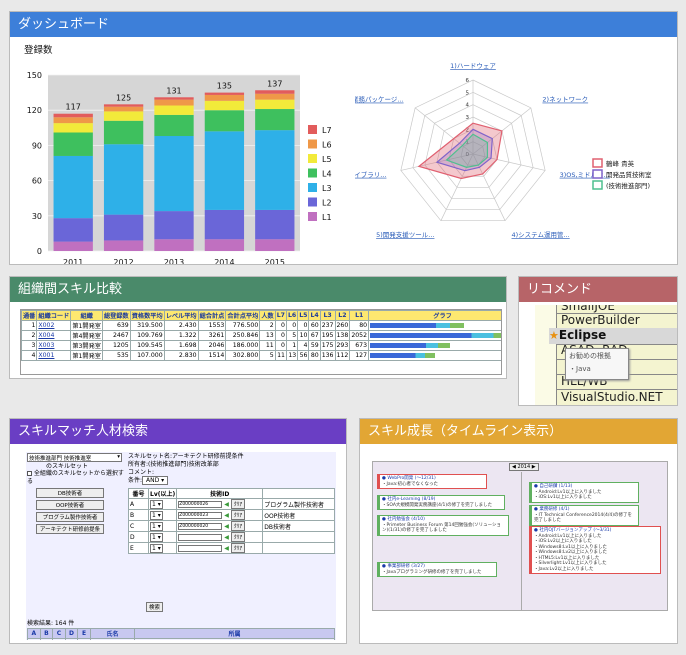 The height and width of the screenshot is (655, 686). Describe the element at coordinates (155, 607) in the screenshot. I see `search-button: 検索` at that location.